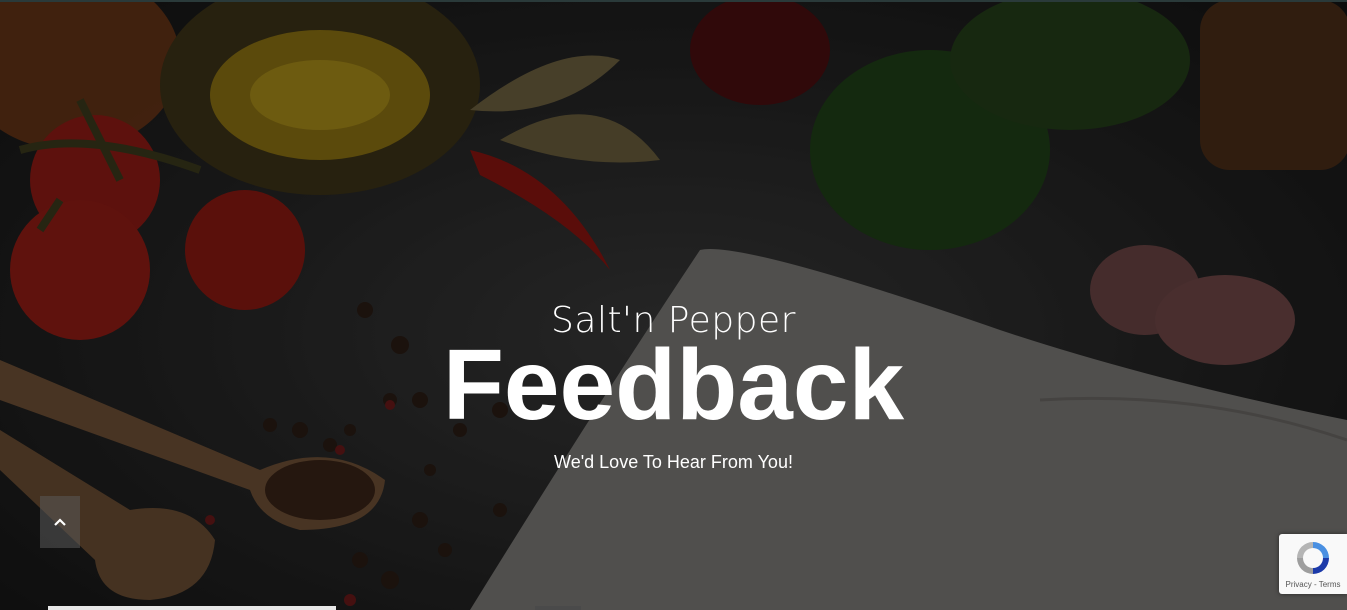 This screenshot has width=1347, height=610. I want to click on recaptcha-privacy-link: Privacy, so click(1299, 584).